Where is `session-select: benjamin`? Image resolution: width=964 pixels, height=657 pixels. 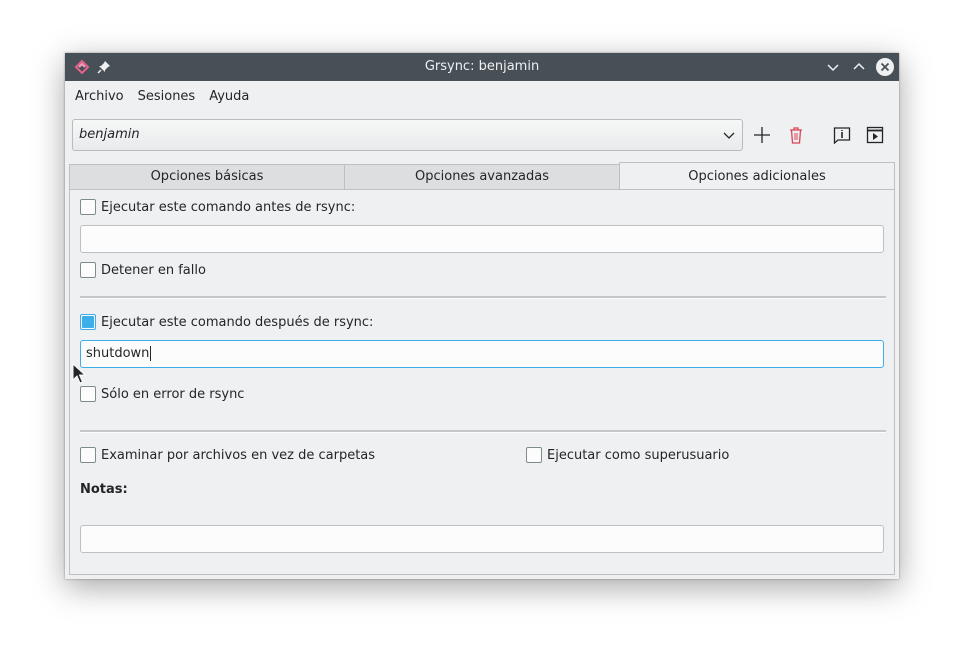
session-select: benjamin is located at coordinates (407, 135).